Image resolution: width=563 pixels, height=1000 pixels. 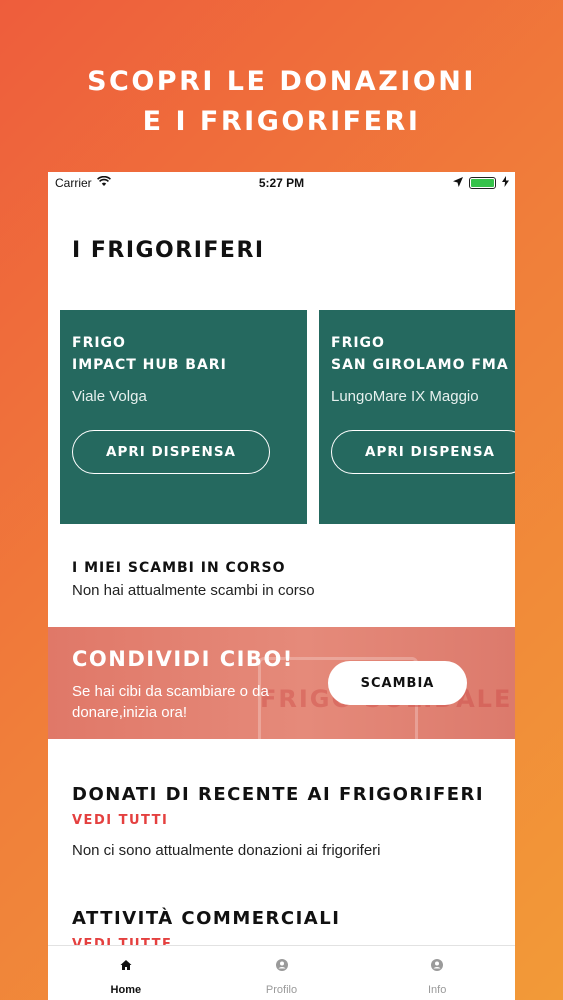 I want to click on battery-icon, so click(x=482, y=183).